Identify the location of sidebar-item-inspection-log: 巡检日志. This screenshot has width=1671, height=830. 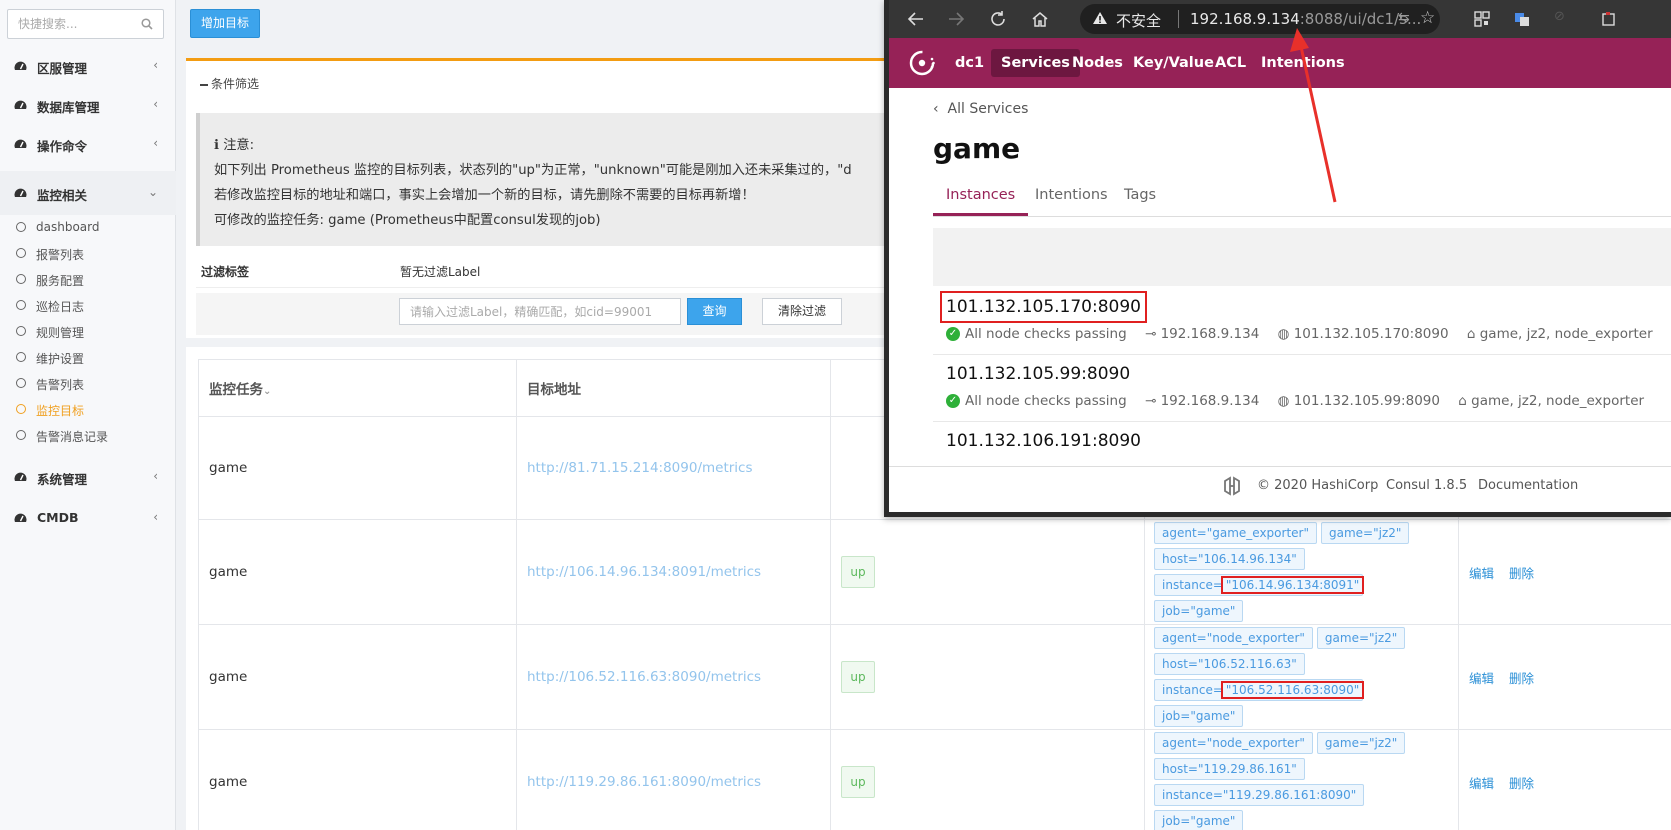
(88, 305).